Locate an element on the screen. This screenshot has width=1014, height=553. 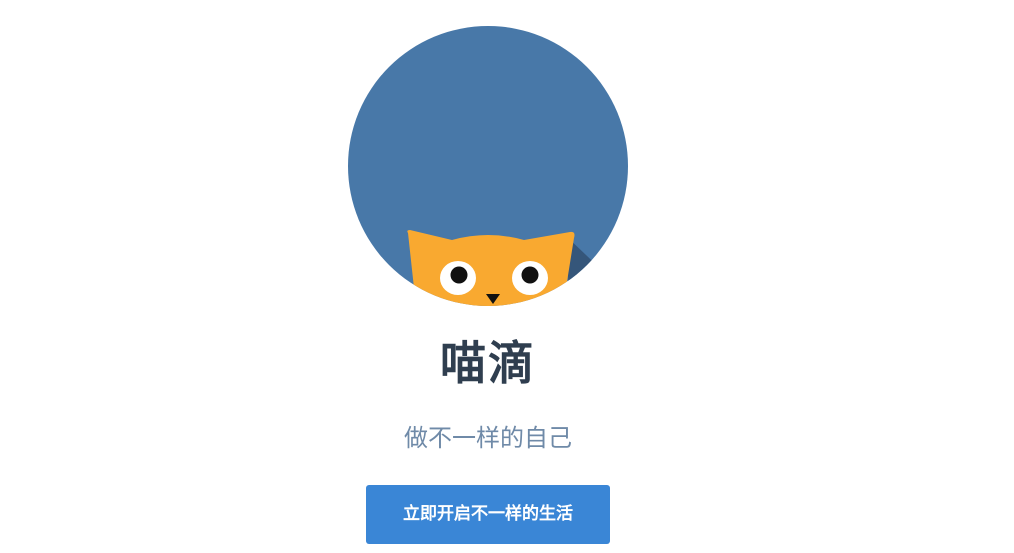
app-title: 喵滴 is located at coordinates (488, 363).